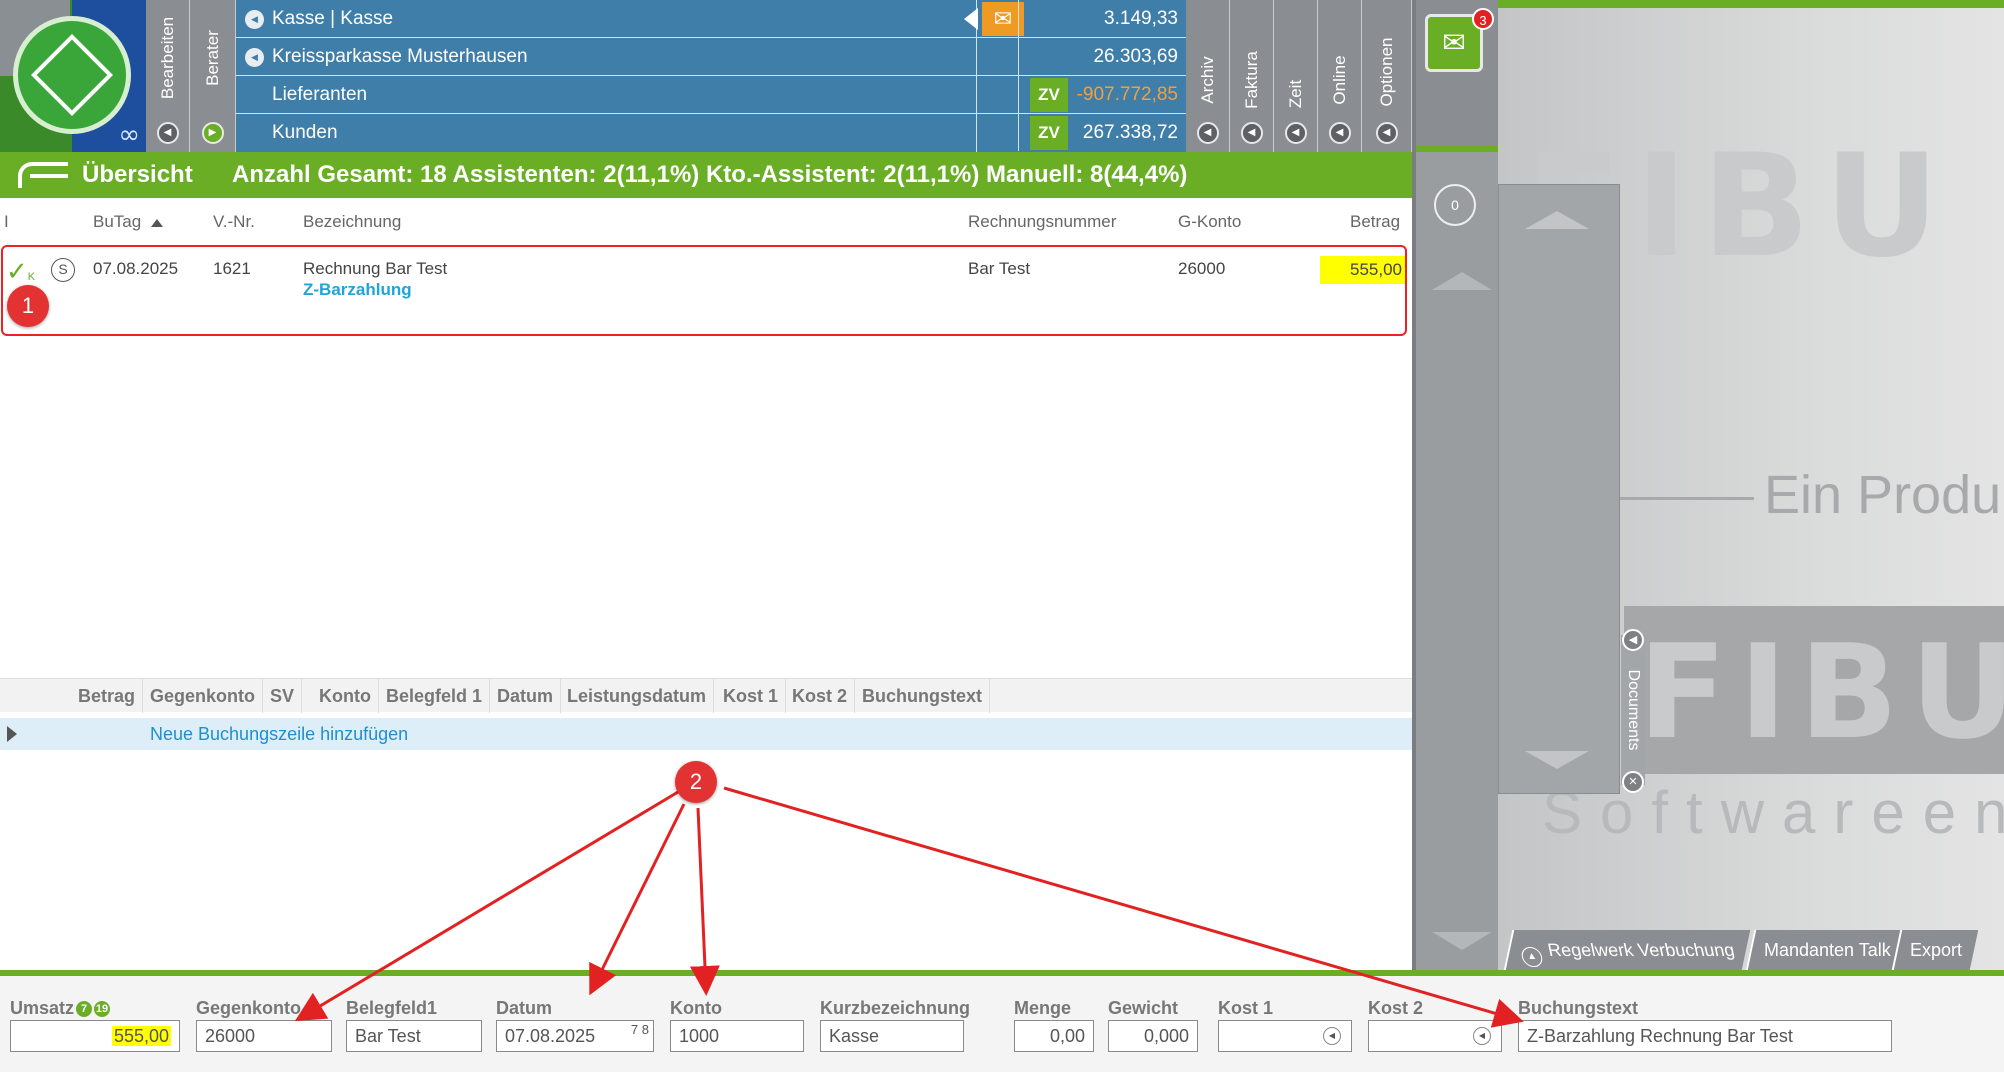 The width and height of the screenshot is (2004, 1072). I want to click on col-header-i: I, so click(6, 222).